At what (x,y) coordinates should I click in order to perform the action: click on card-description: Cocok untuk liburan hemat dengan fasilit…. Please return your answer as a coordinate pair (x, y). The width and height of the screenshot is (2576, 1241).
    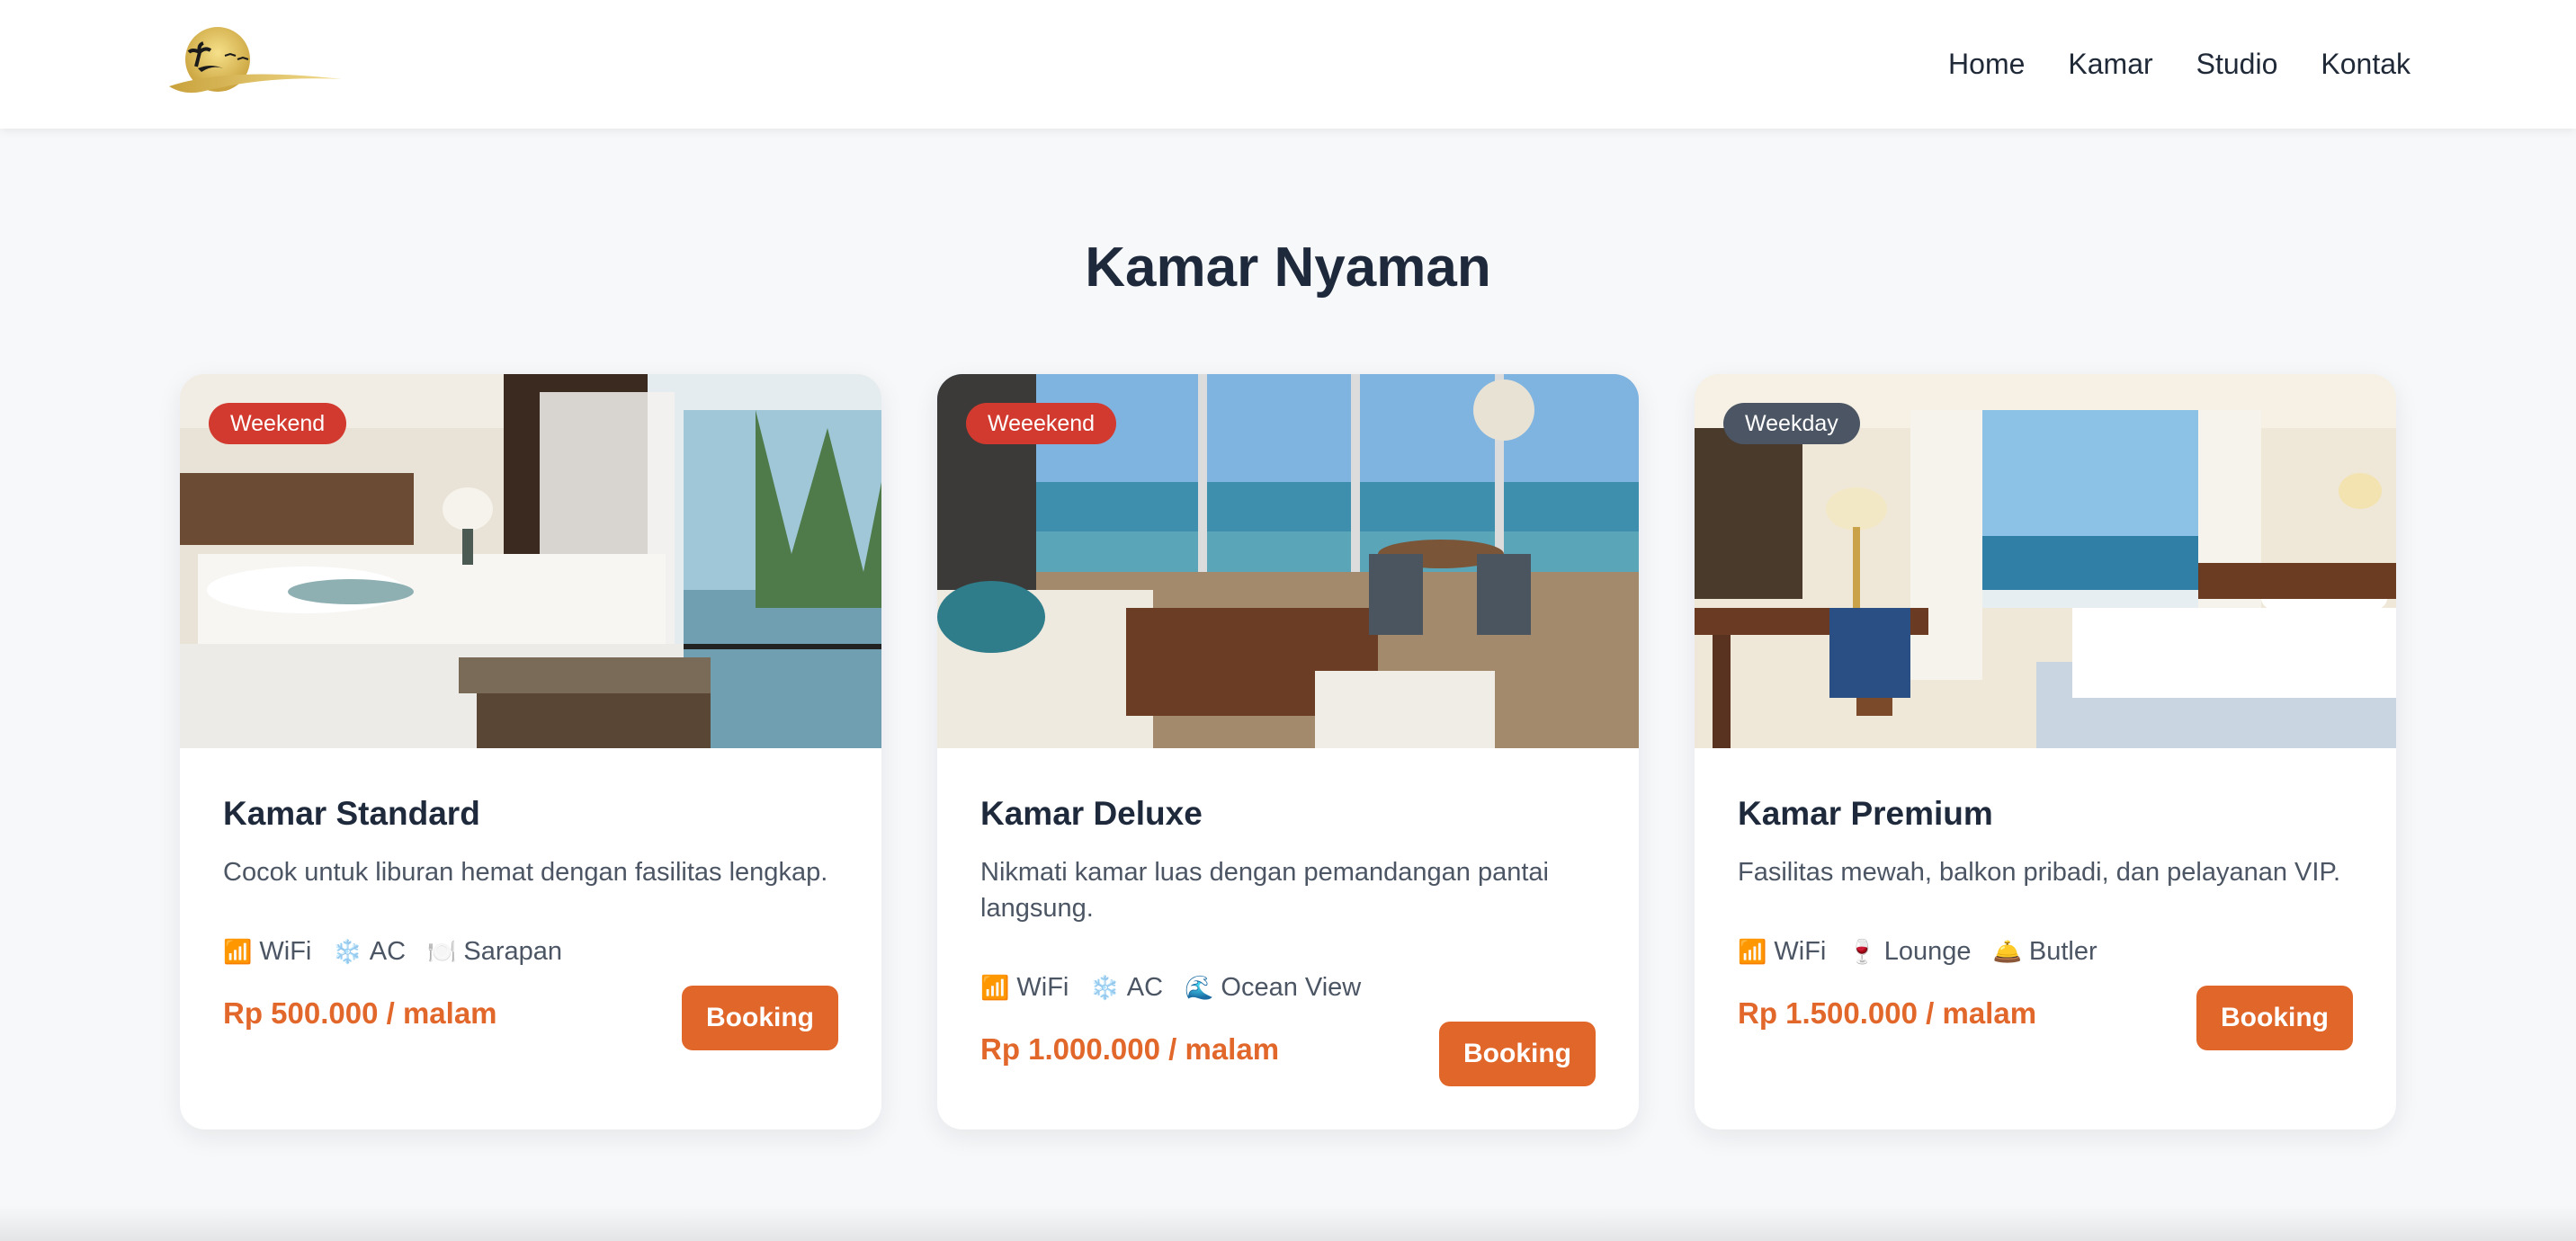
    Looking at the image, I should click on (525, 872).